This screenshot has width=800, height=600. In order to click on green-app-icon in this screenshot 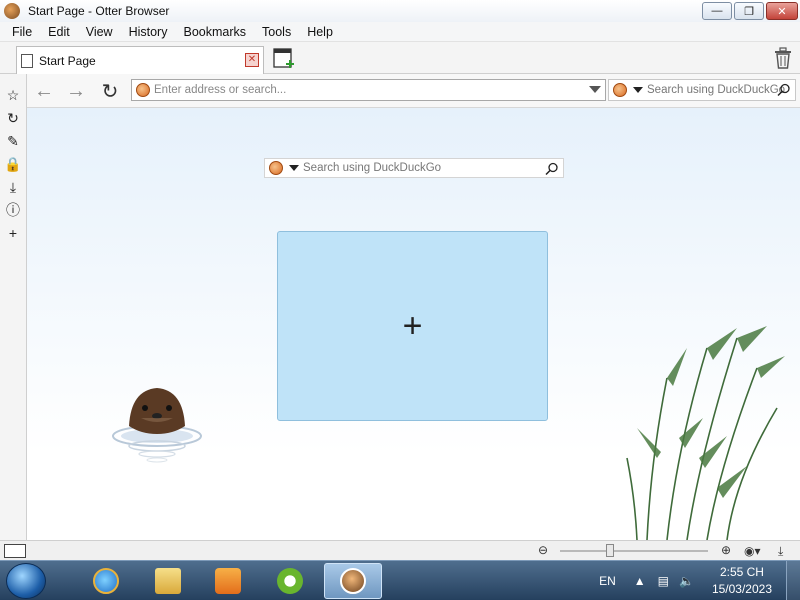, I will do `click(290, 581)`.